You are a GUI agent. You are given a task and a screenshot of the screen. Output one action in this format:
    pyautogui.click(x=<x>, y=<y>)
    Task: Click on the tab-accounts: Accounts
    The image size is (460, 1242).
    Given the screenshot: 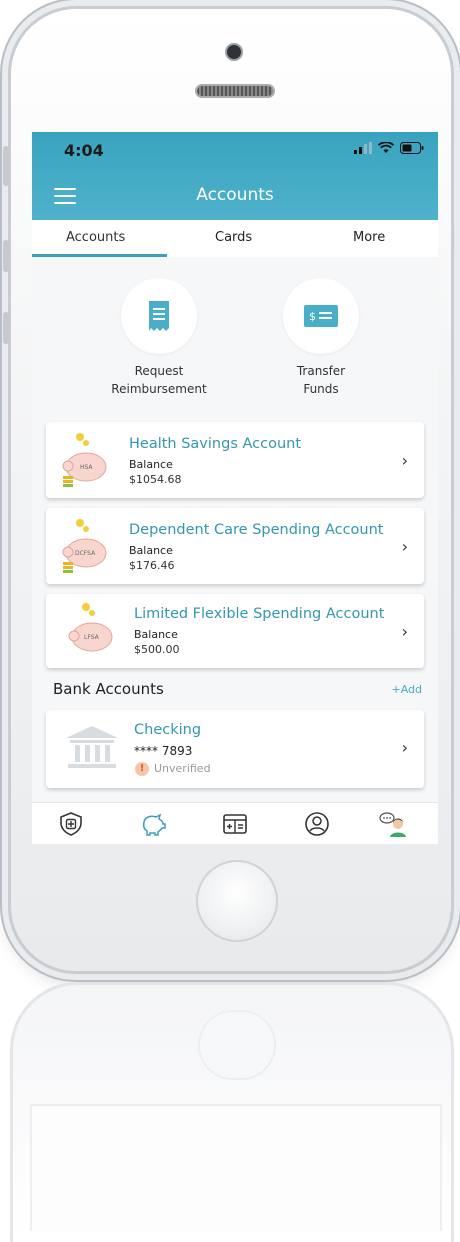 What is the action you would take?
    pyautogui.click(x=95, y=237)
    